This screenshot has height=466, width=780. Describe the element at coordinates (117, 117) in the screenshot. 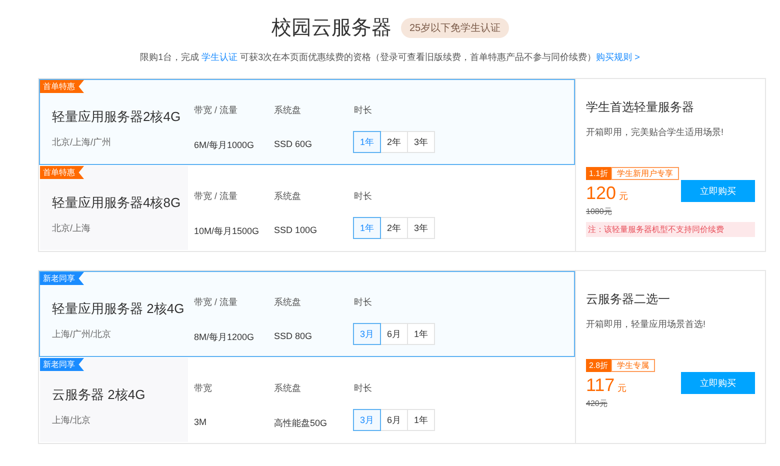

I see `product-name: 轻量应用服务器2核4G` at that location.